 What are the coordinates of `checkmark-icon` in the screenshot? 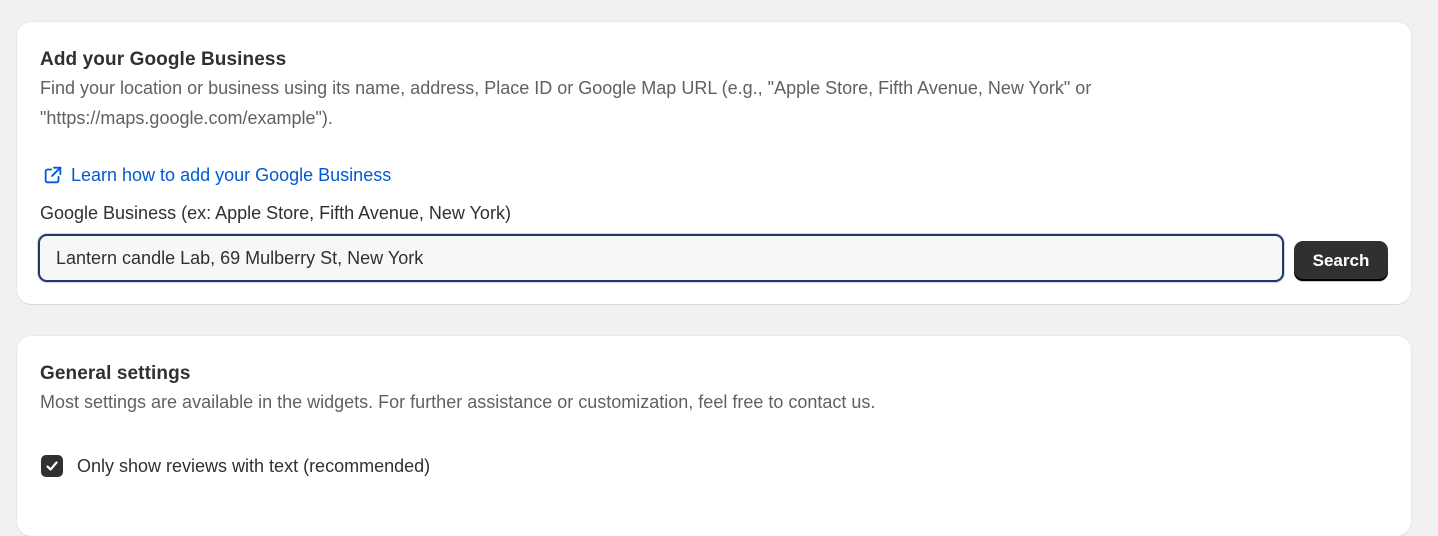 It's located at (52, 466).